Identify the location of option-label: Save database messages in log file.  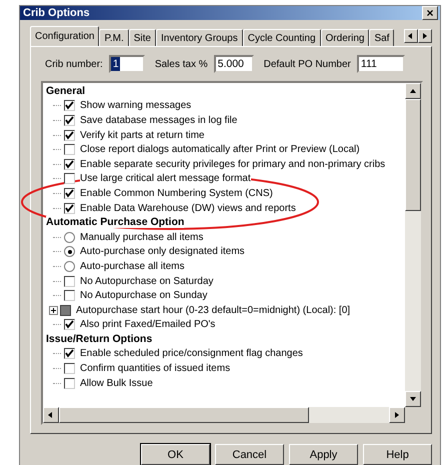
(159, 120).